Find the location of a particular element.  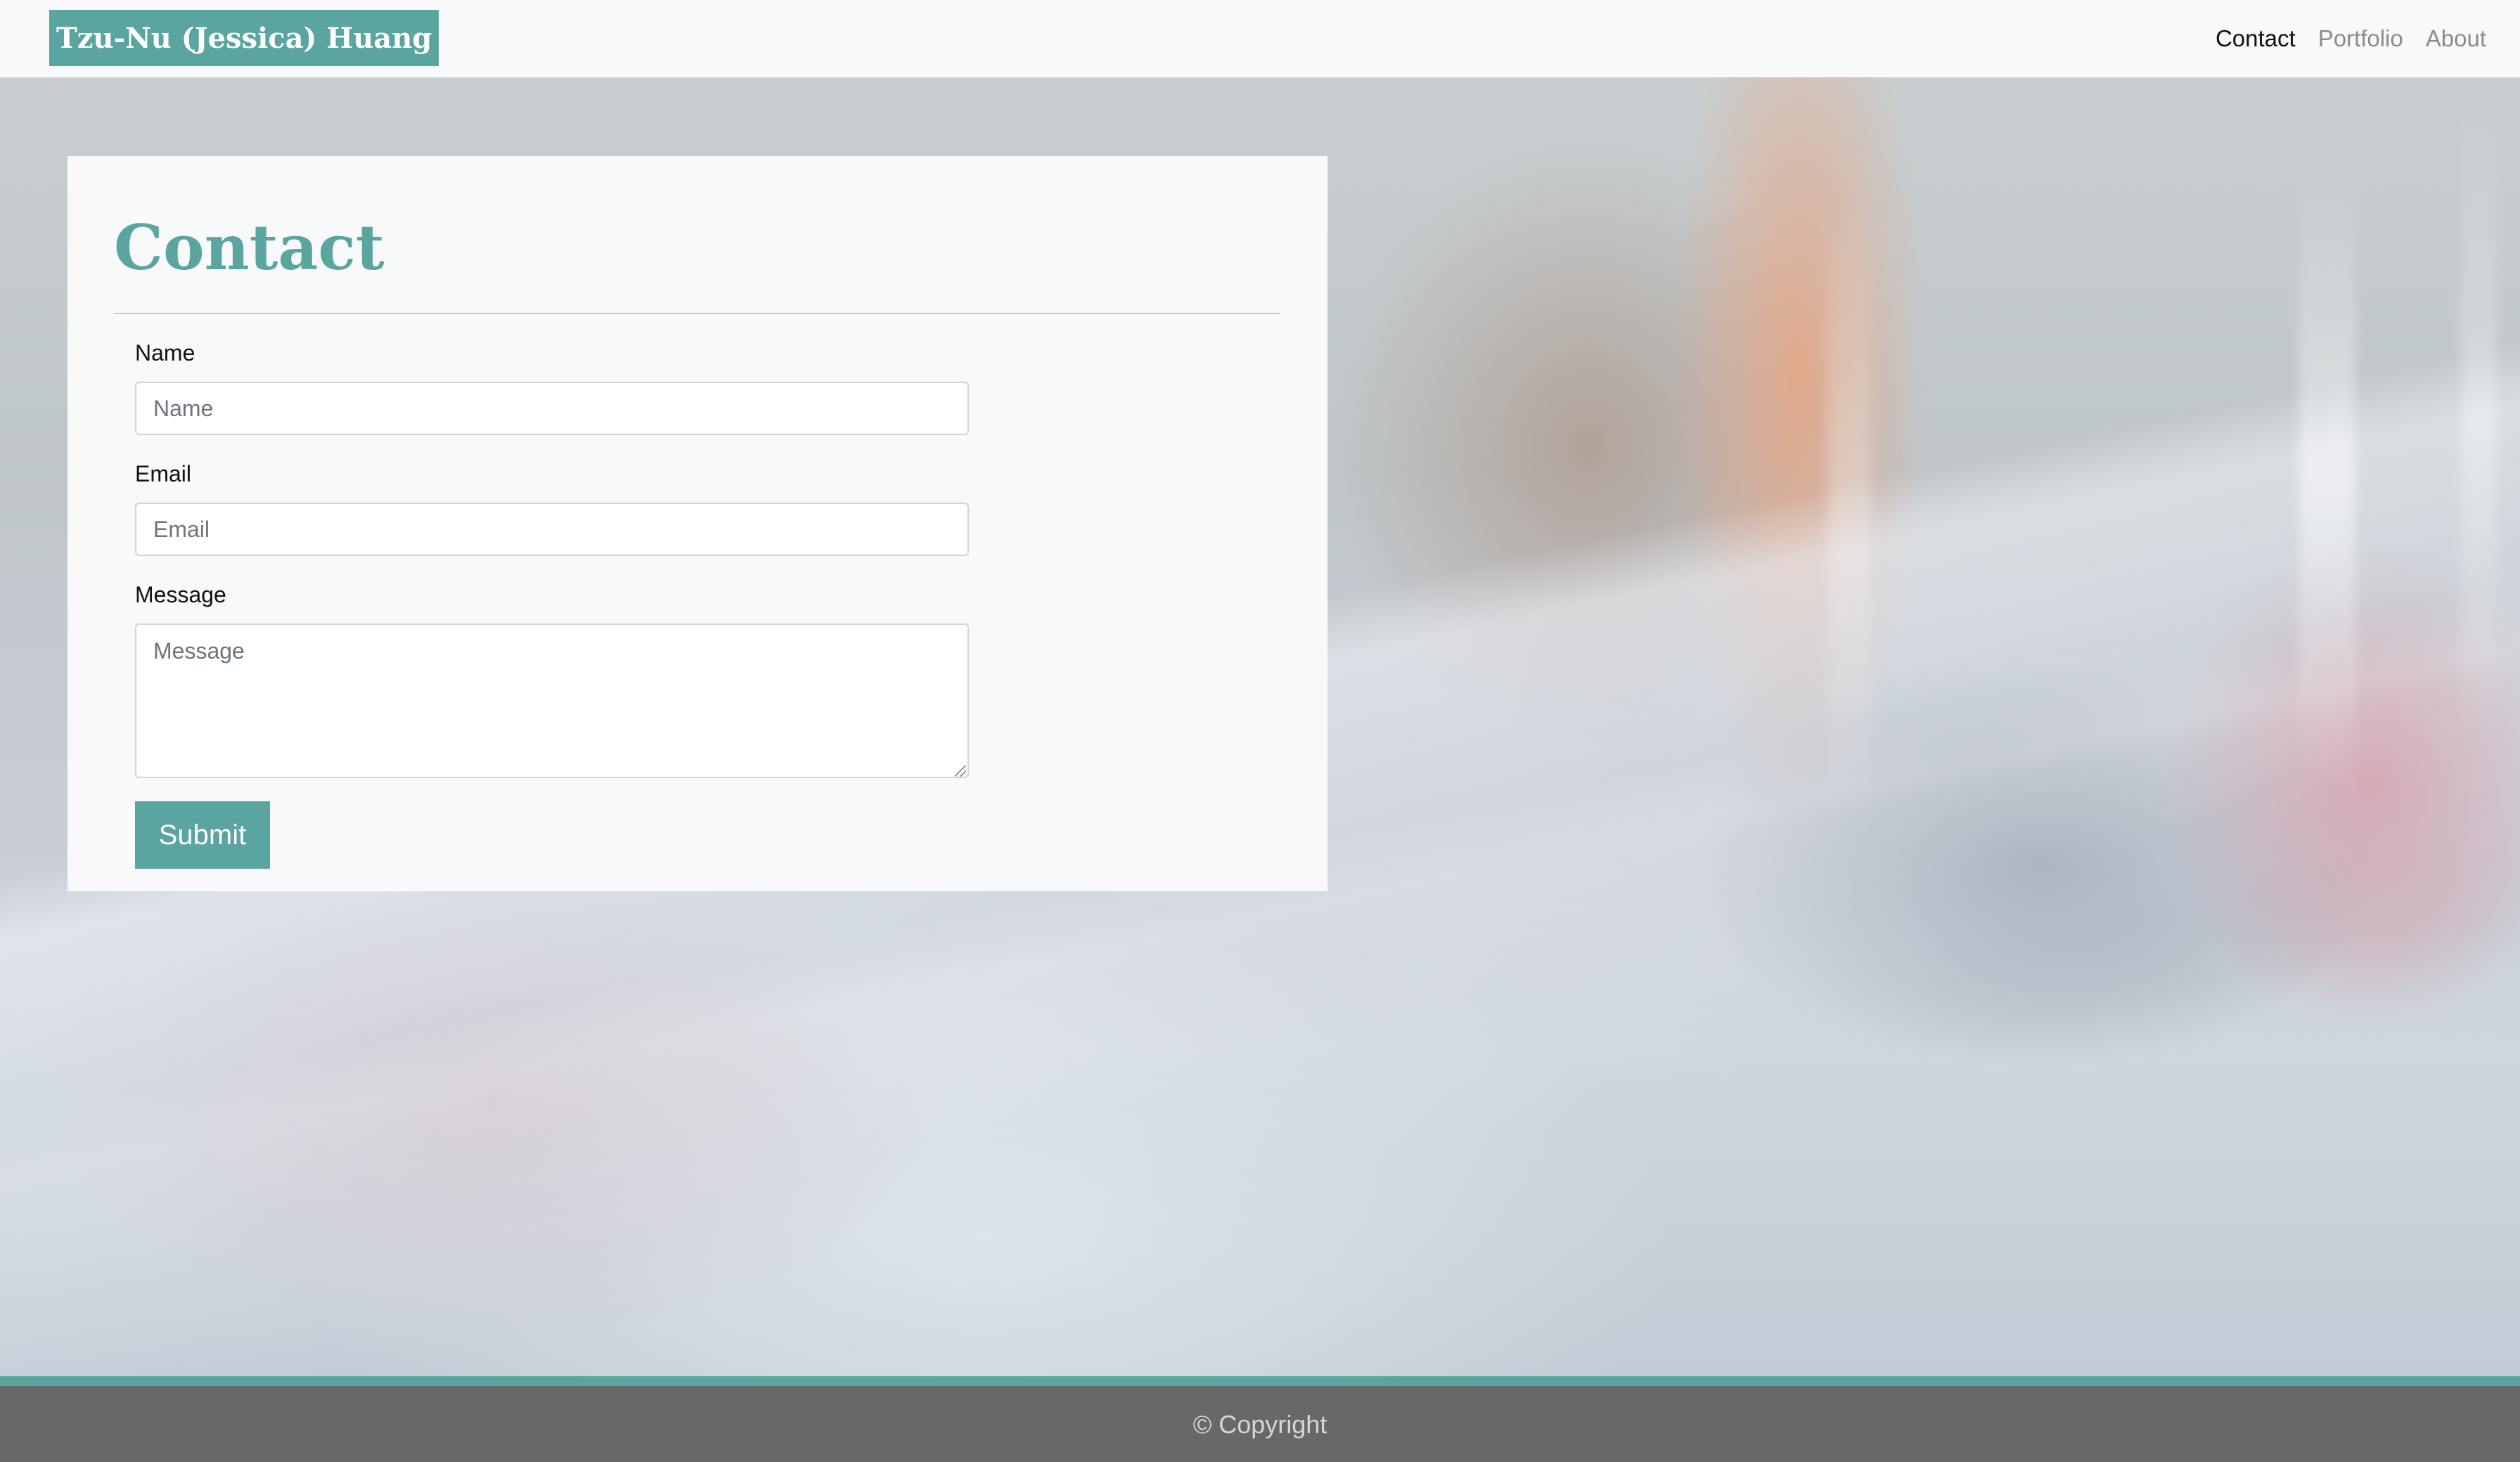

nav-link-portfolio: Portfolio is located at coordinates (2360, 38).